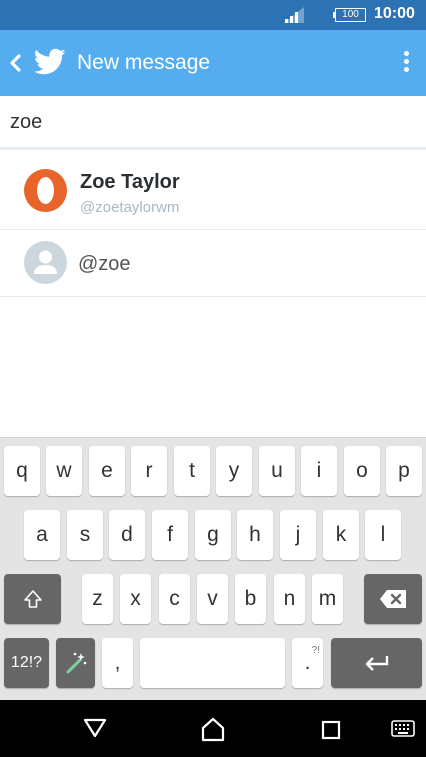 Image resolution: width=426 pixels, height=757 pixels. What do you see at coordinates (26, 663) in the screenshot?
I see `symbols-key: 12!?` at bounding box center [26, 663].